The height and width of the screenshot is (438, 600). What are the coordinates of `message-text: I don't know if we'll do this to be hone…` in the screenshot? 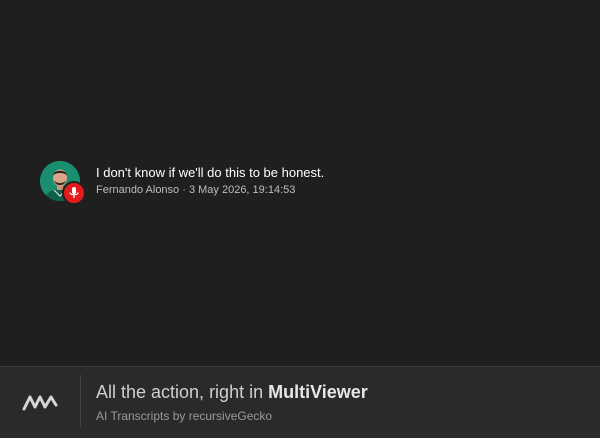 It's located at (210, 172).